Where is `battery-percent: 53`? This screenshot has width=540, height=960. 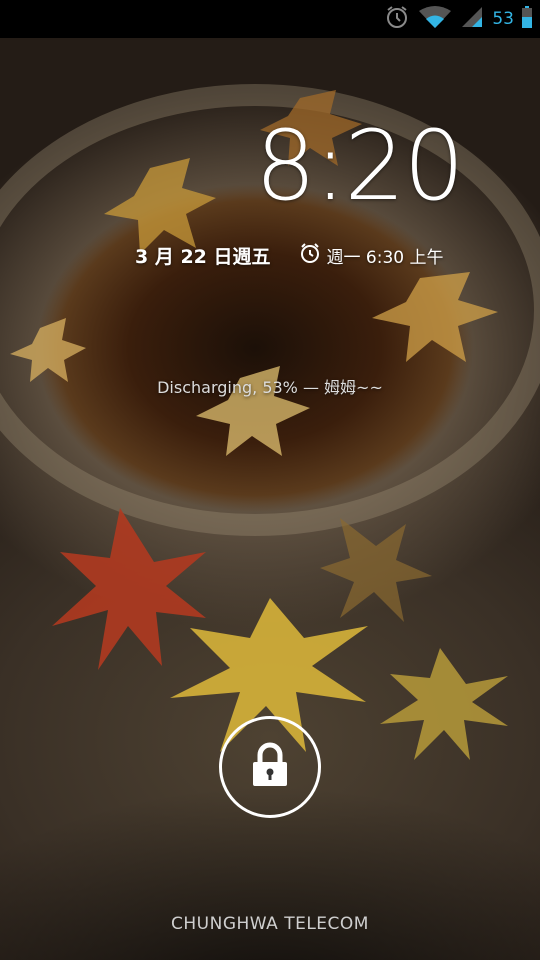
battery-percent: 53 is located at coordinates (503, 19).